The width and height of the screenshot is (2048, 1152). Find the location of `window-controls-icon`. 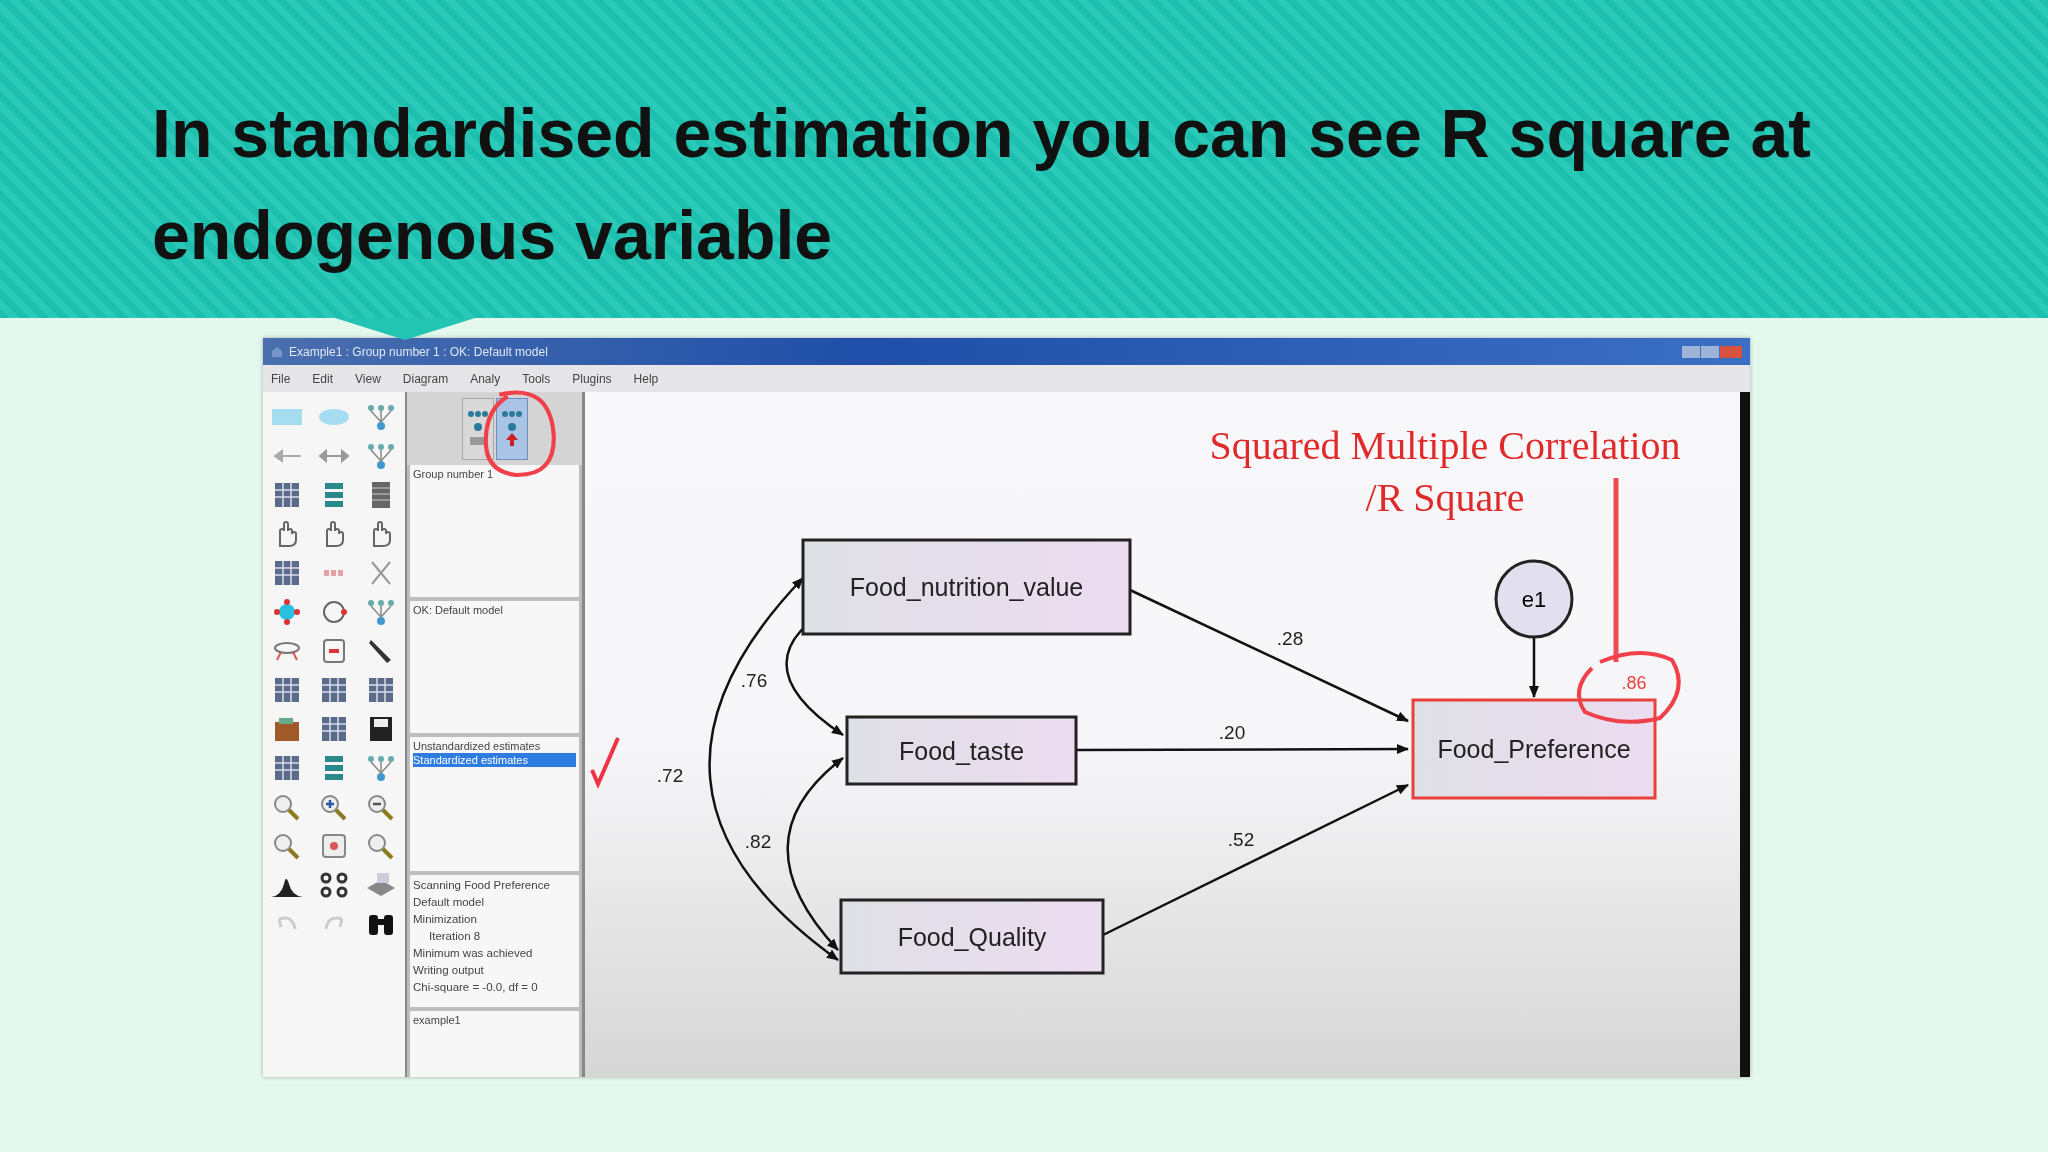

window-controls-icon is located at coordinates (1712, 351).